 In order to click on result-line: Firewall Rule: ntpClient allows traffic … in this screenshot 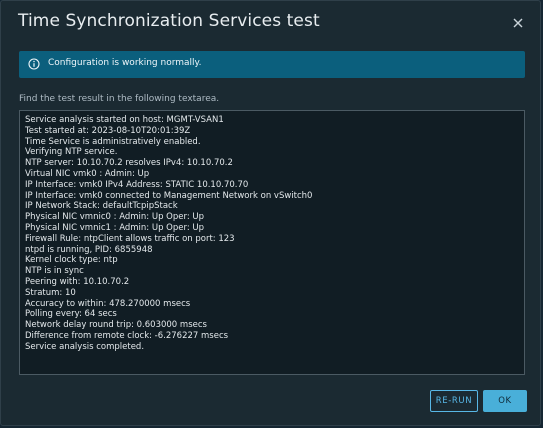, I will do `click(130, 238)`.